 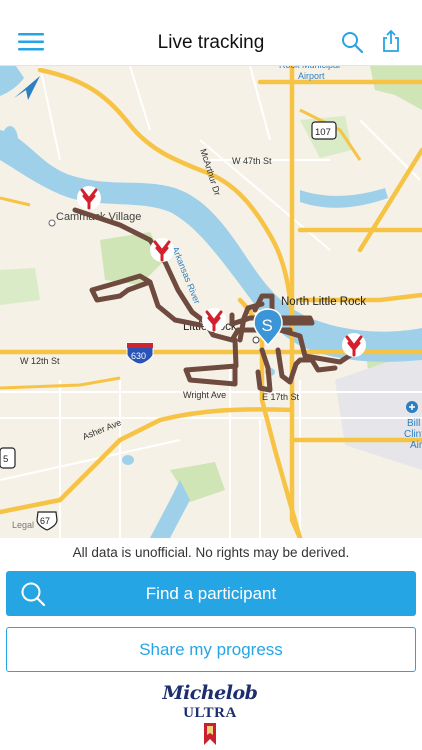 I want to click on sponsor-logo-line1: Michelob, so click(x=210, y=693).